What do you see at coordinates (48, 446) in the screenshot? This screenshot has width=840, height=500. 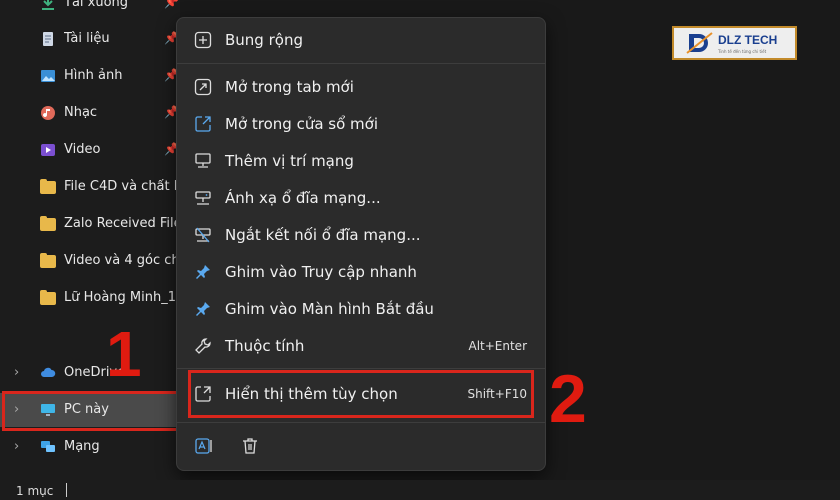 I see `network-icon` at bounding box center [48, 446].